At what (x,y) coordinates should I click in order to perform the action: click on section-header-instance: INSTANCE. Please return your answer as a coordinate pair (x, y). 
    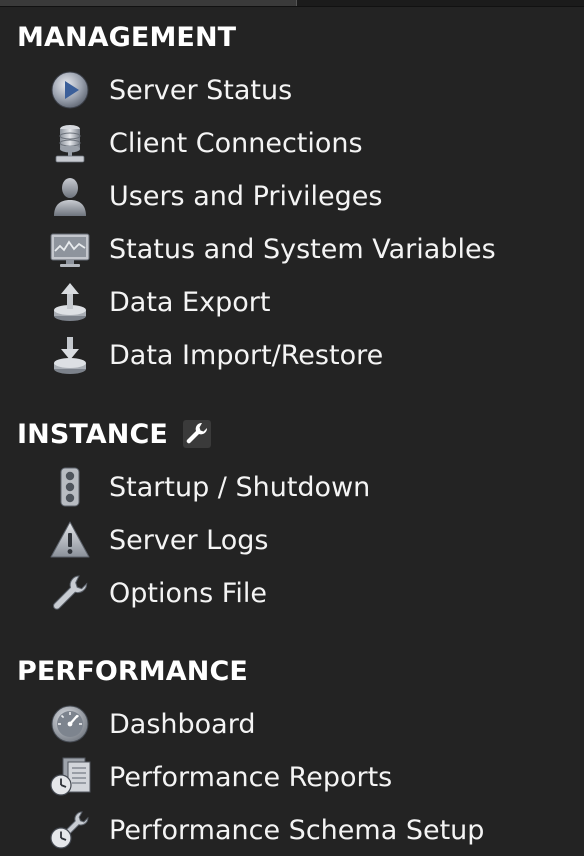
    Looking at the image, I should click on (114, 434).